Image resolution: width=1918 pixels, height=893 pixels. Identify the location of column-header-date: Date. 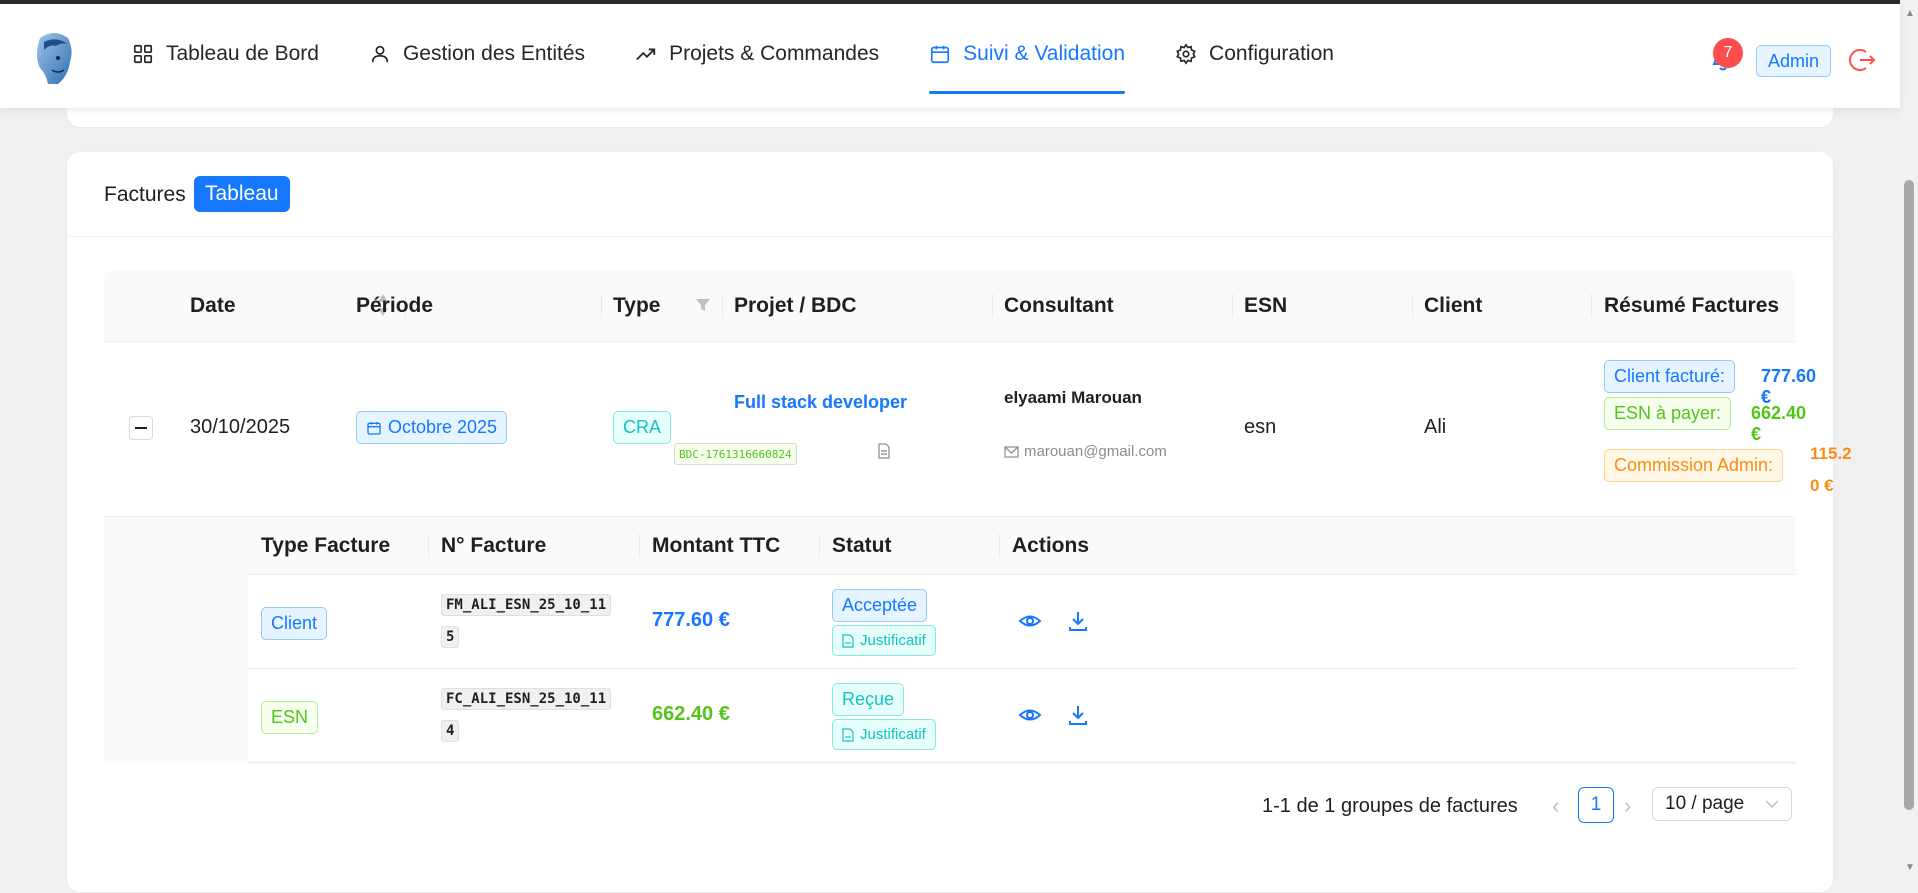
(213, 305).